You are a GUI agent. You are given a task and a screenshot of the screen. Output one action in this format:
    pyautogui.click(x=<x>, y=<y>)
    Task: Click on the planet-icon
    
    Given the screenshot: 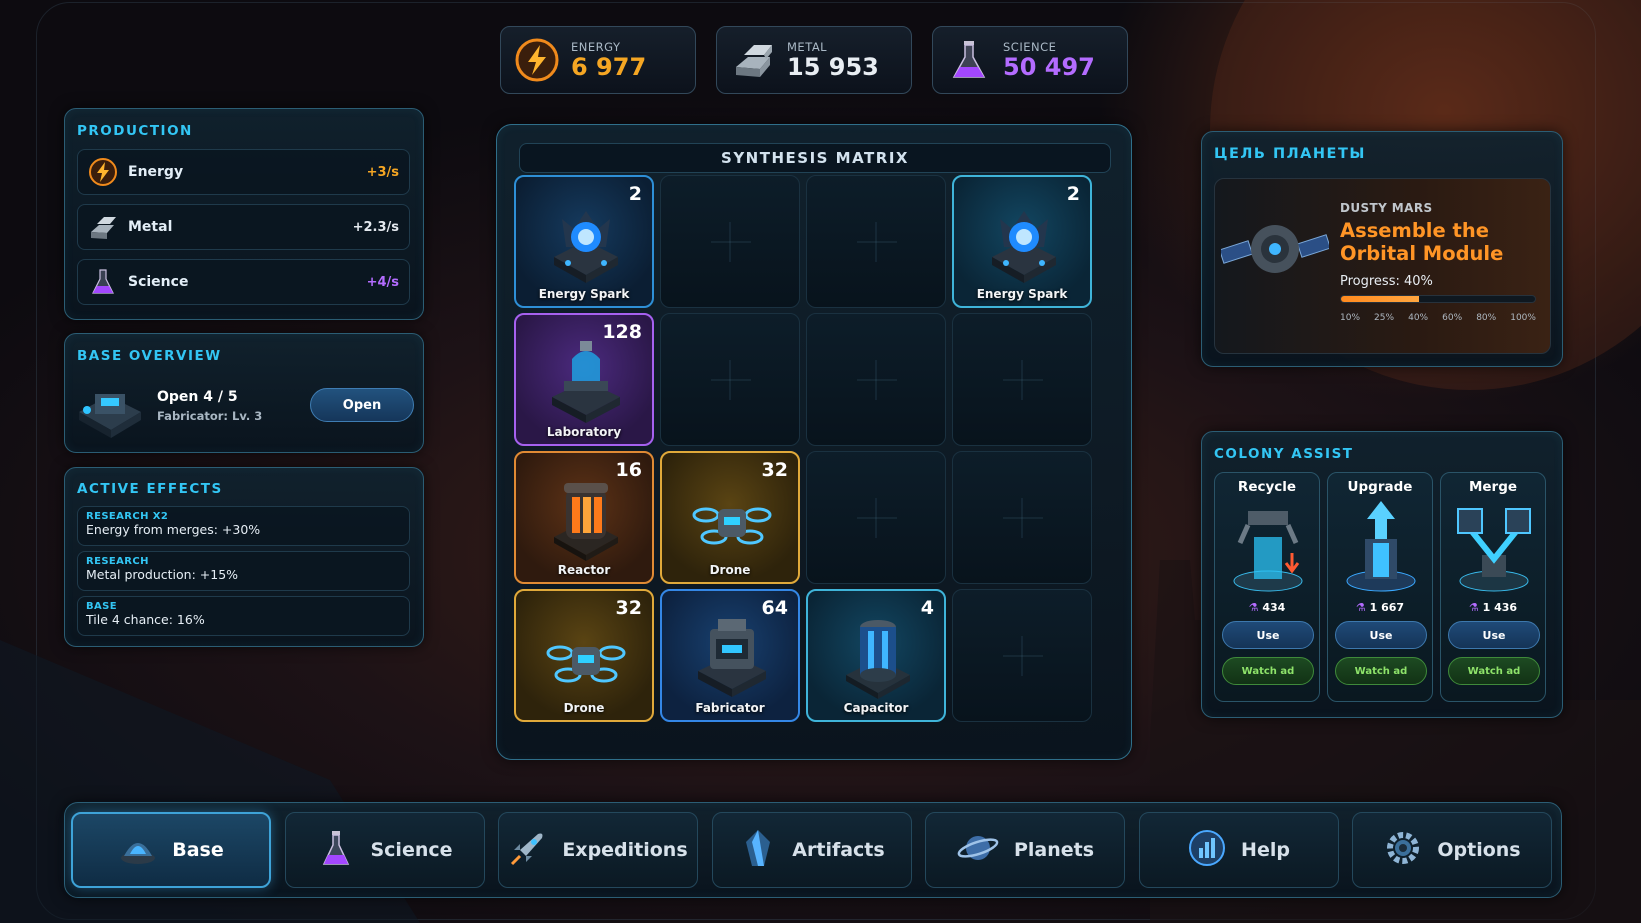 What is the action you would take?
    pyautogui.click(x=978, y=850)
    